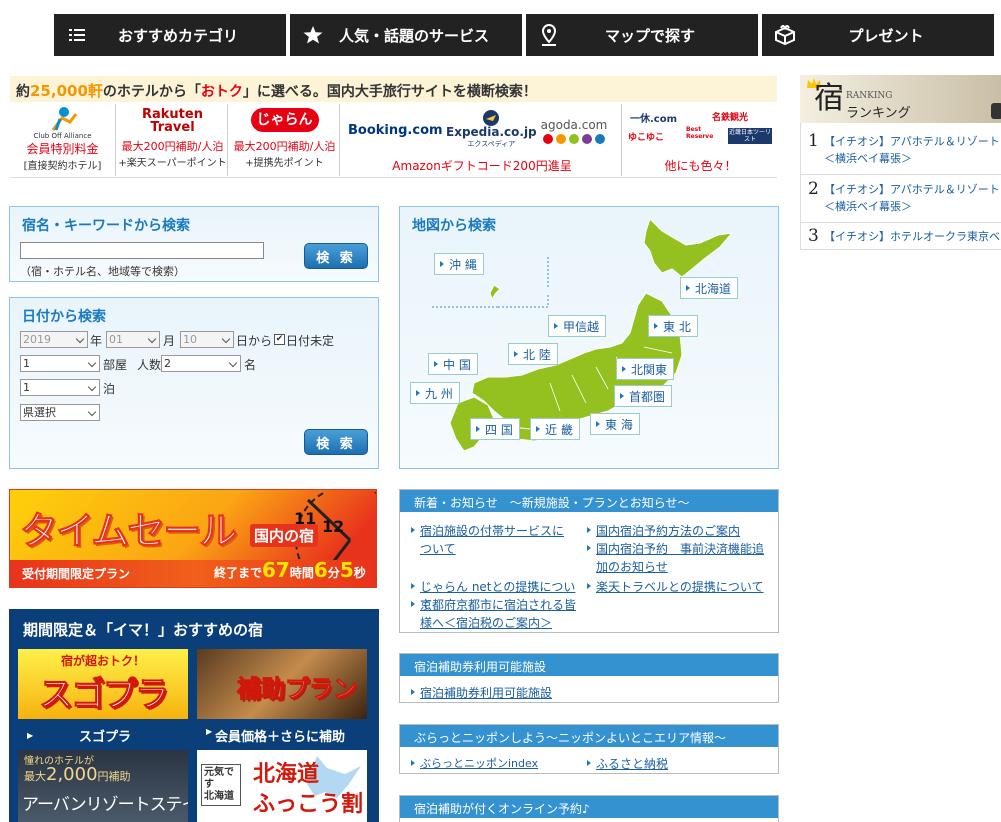  Describe the element at coordinates (495, 764) in the screenshot. I see `nippon-index-link: ぶらっとニッポンindex` at that location.